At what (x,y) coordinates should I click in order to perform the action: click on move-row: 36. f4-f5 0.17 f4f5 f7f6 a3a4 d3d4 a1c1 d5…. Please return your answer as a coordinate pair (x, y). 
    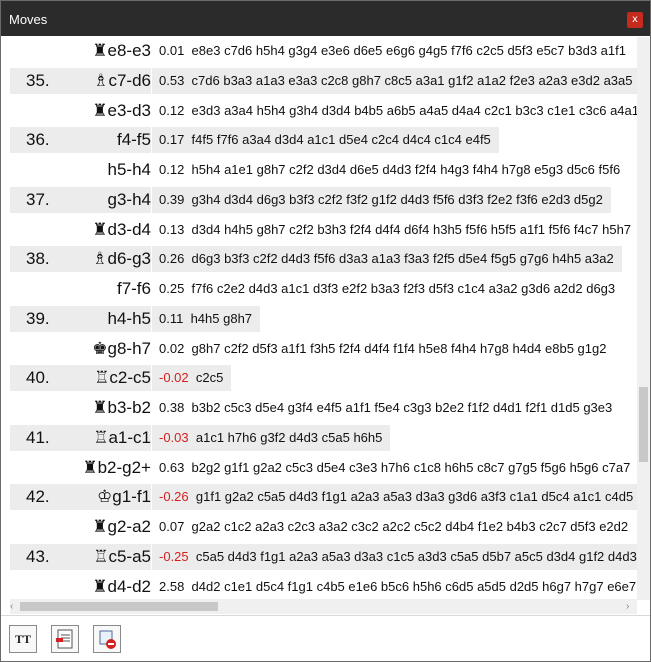
    Looking at the image, I should click on (323, 141).